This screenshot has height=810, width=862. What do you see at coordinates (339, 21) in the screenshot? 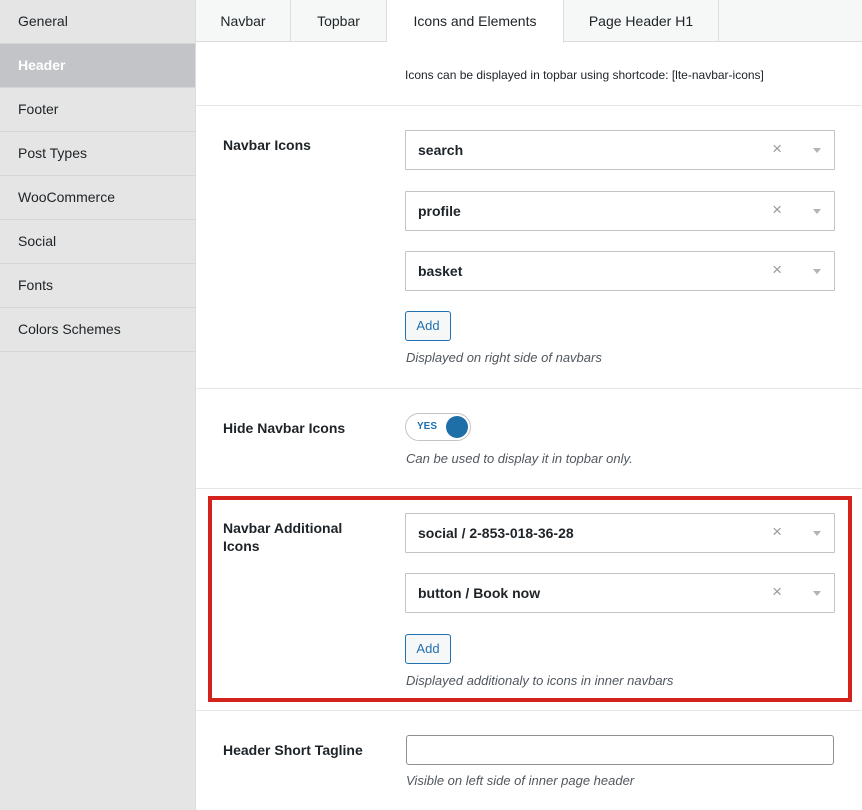
I see `tab-topbar: Topbar` at bounding box center [339, 21].